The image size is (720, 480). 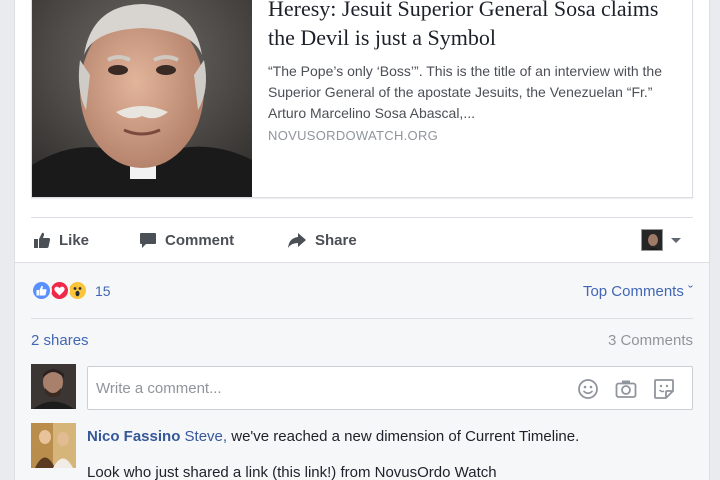 What do you see at coordinates (336, 240) in the screenshot?
I see `share-label: Share` at bounding box center [336, 240].